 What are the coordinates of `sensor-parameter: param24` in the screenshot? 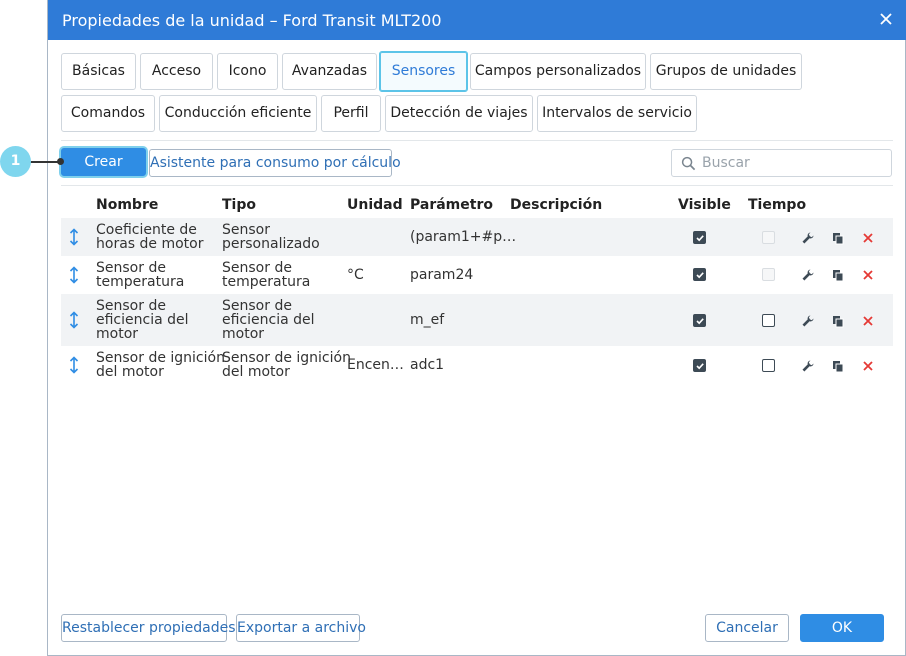 It's located at (442, 275).